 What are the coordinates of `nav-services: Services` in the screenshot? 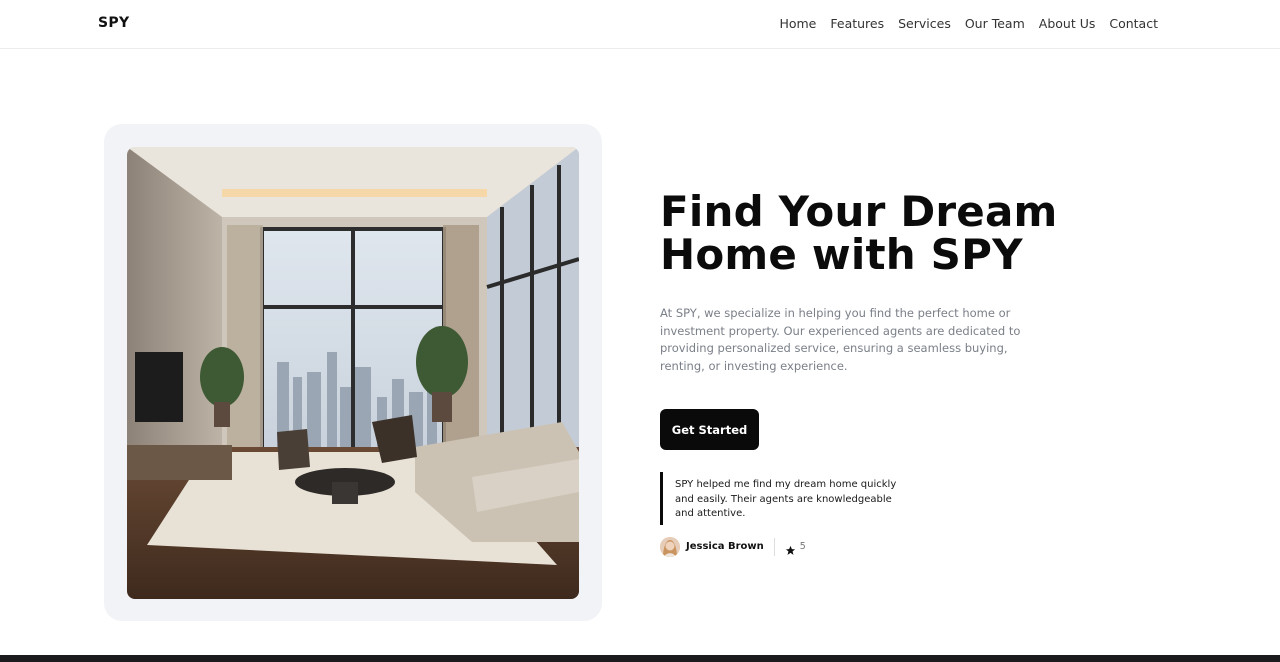 It's located at (924, 23).